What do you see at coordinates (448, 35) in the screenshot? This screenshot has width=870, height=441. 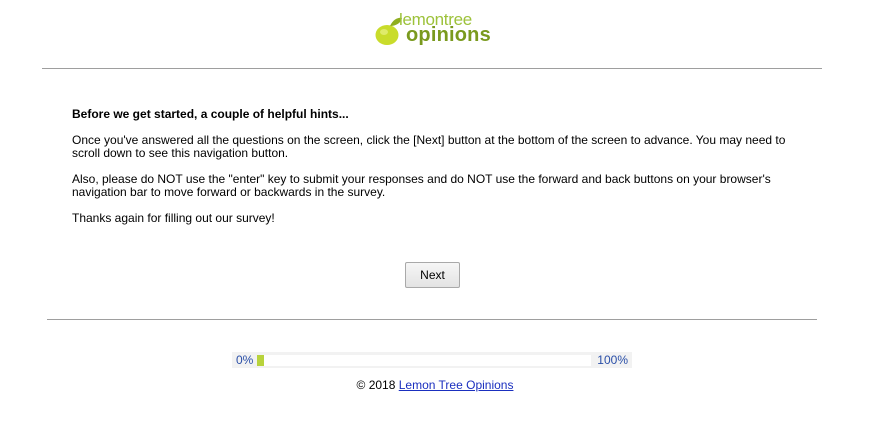 I see `logo-wordmark-bottom: opinions` at bounding box center [448, 35].